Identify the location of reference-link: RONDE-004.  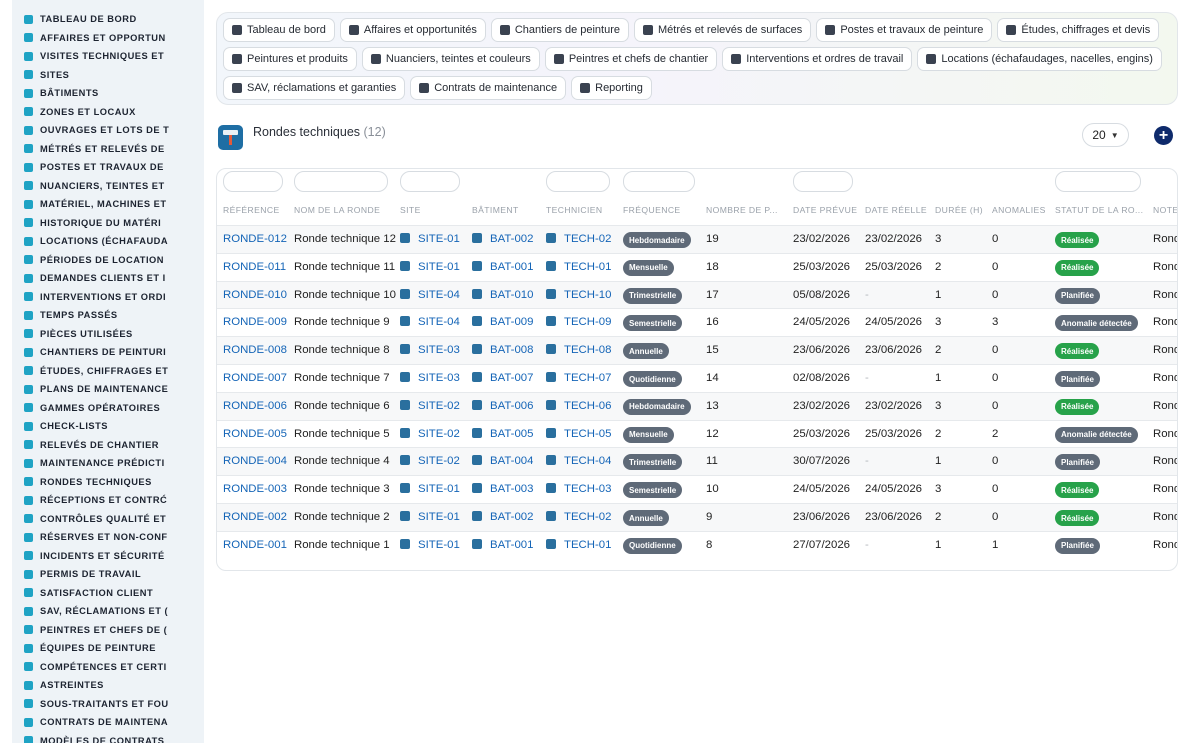
(255, 461).